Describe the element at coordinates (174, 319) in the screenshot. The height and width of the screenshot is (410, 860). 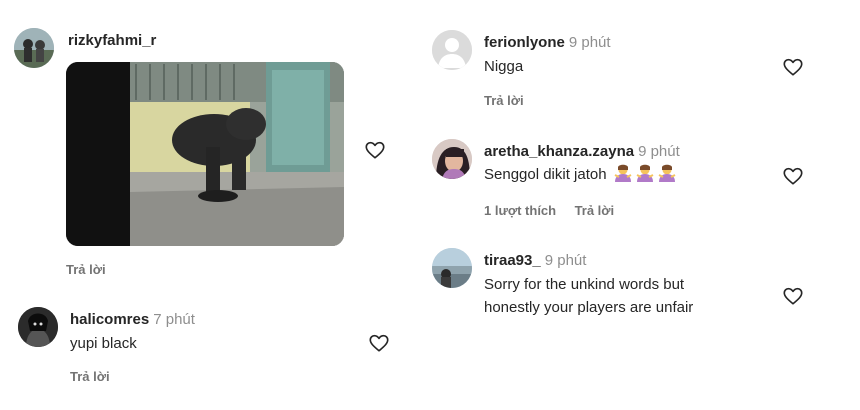
I see `timestamp: 7 phút` at that location.